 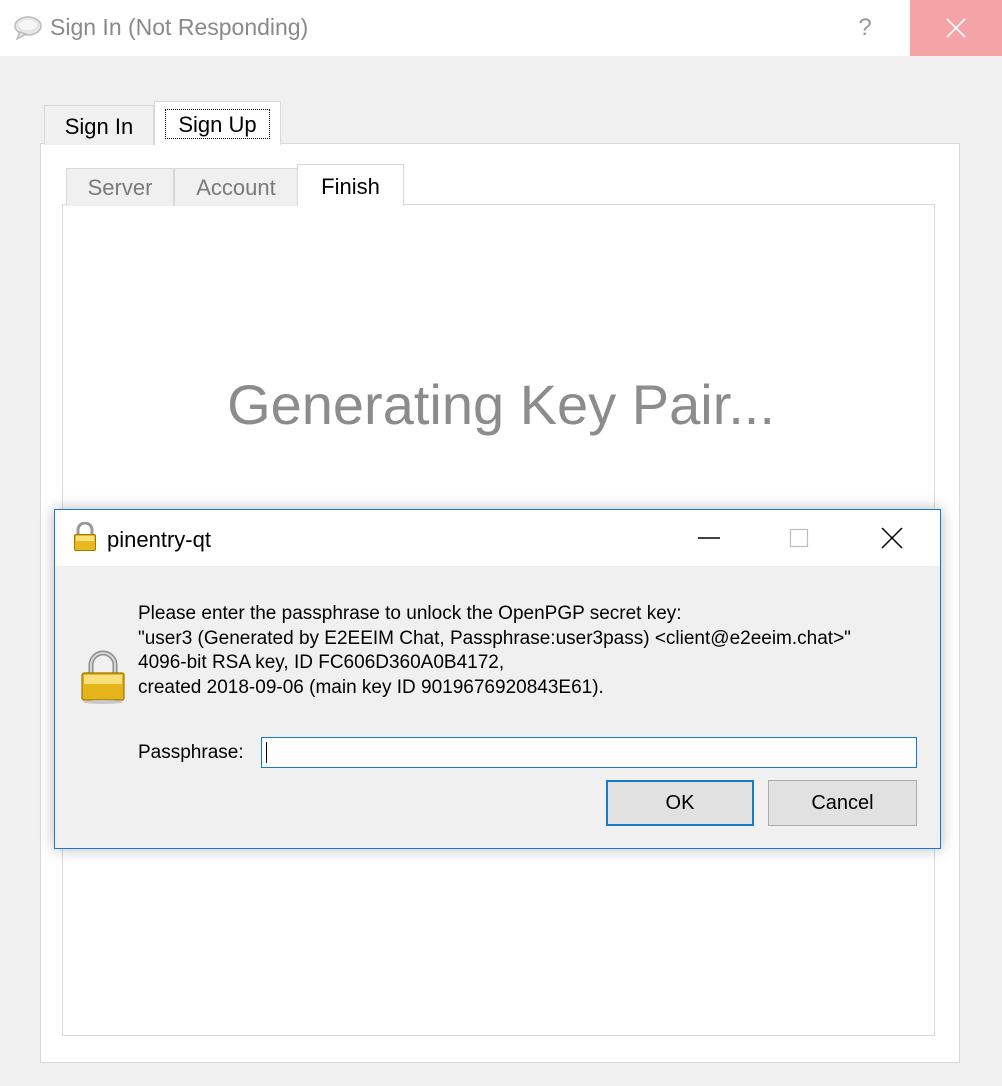 I want to click on maximize-button, so click(x=799, y=538).